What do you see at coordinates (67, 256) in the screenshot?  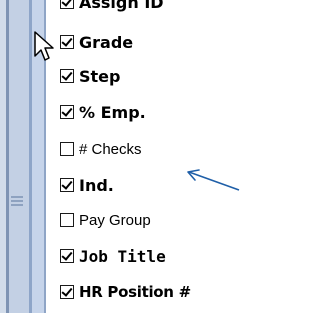 I see `checkbox-job-title` at bounding box center [67, 256].